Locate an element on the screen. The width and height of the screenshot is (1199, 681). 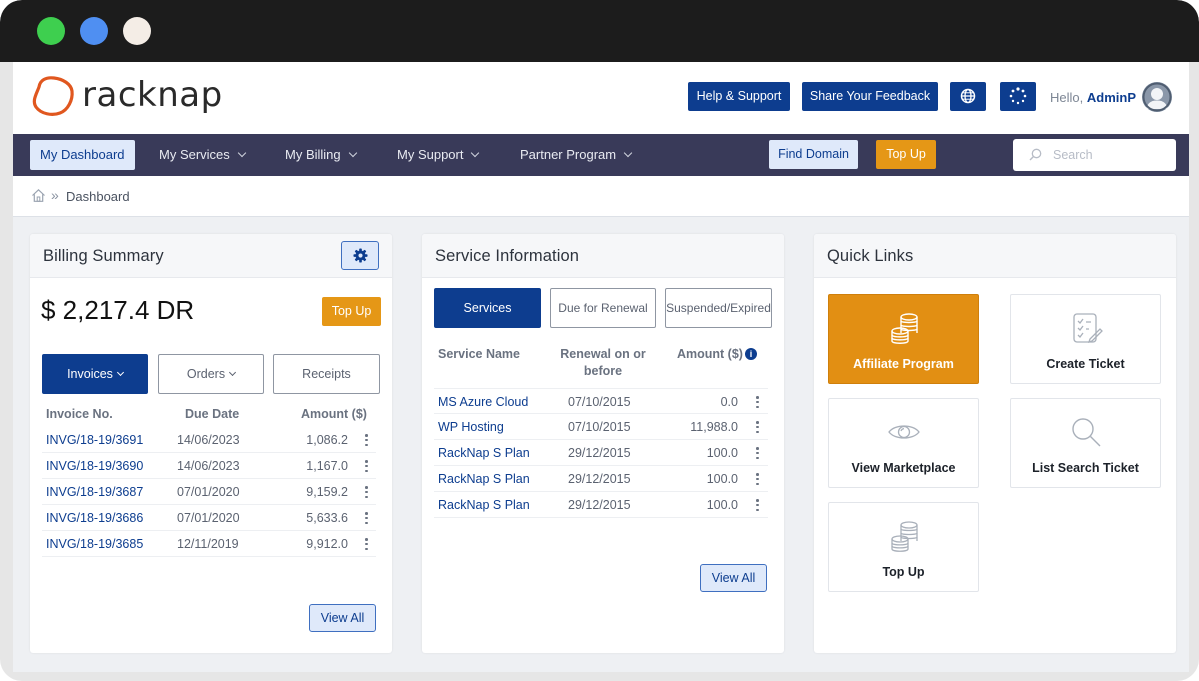
nav-label: Partner Program is located at coordinates (568, 154).